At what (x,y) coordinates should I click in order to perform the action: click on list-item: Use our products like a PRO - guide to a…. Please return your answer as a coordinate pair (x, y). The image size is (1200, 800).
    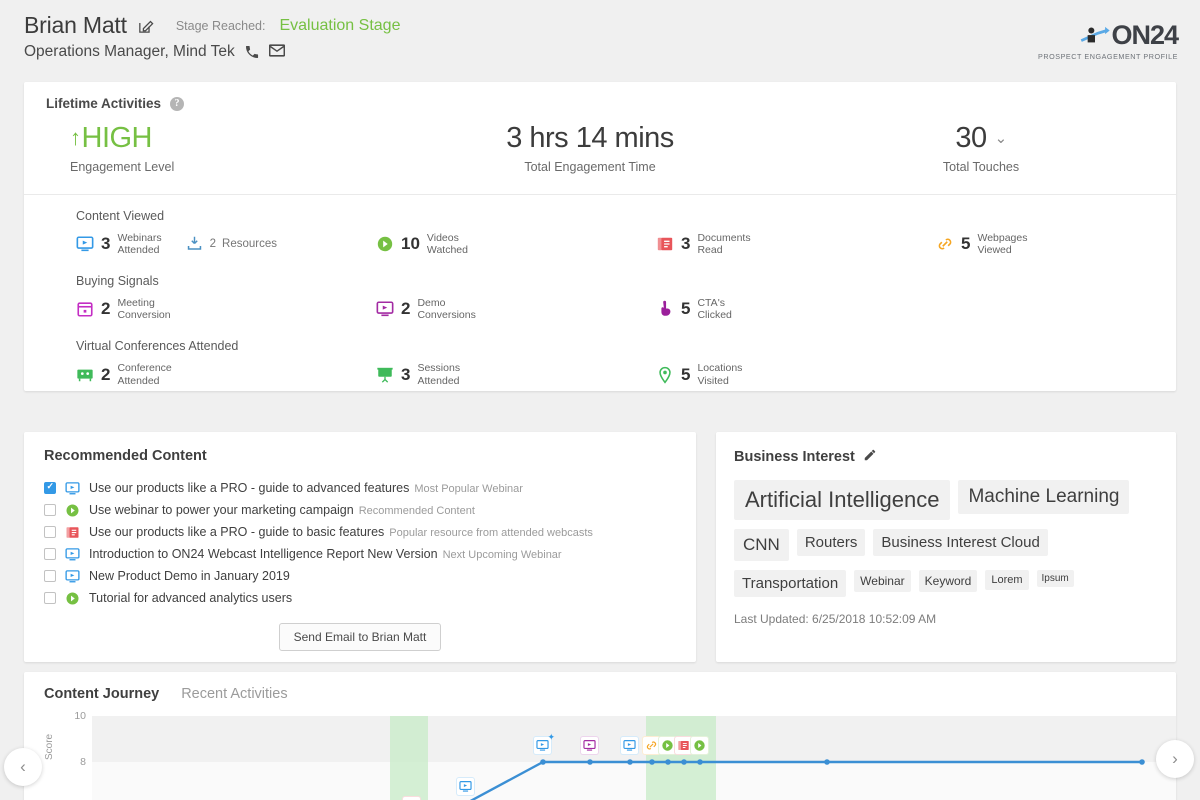
    Looking at the image, I should click on (360, 488).